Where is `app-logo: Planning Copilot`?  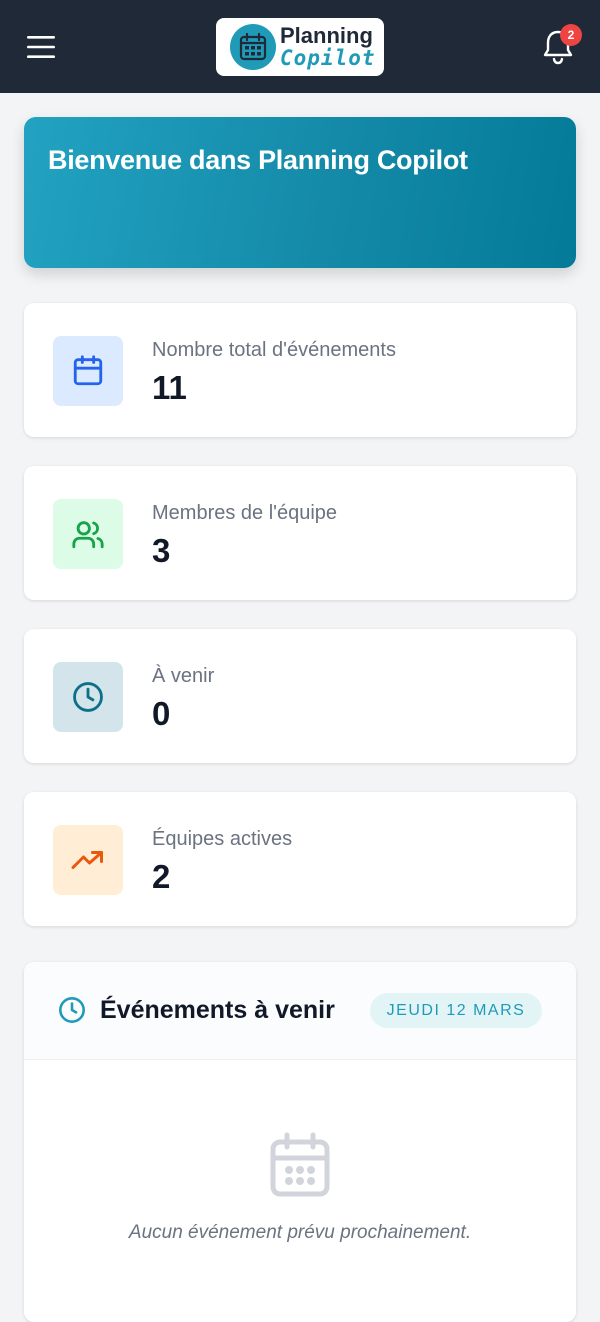 app-logo: Planning Copilot is located at coordinates (300, 47).